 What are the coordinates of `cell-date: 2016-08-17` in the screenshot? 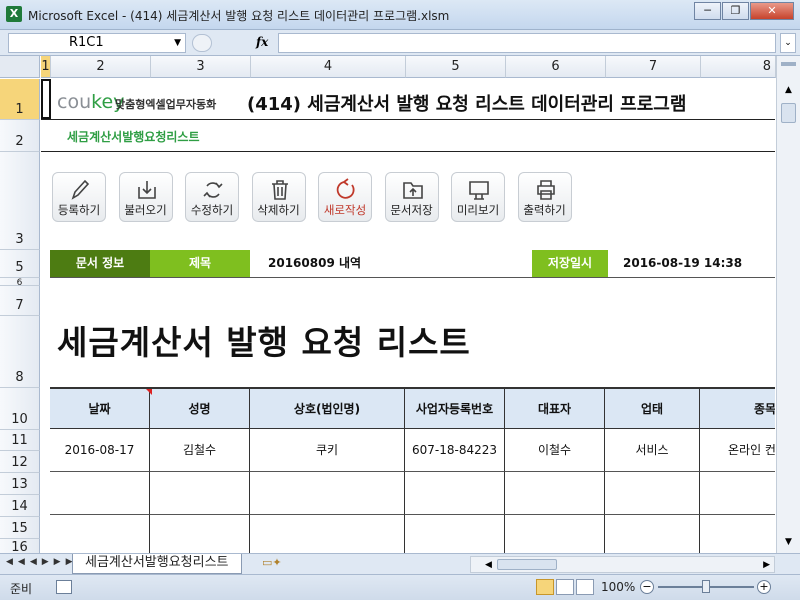 It's located at (100, 450).